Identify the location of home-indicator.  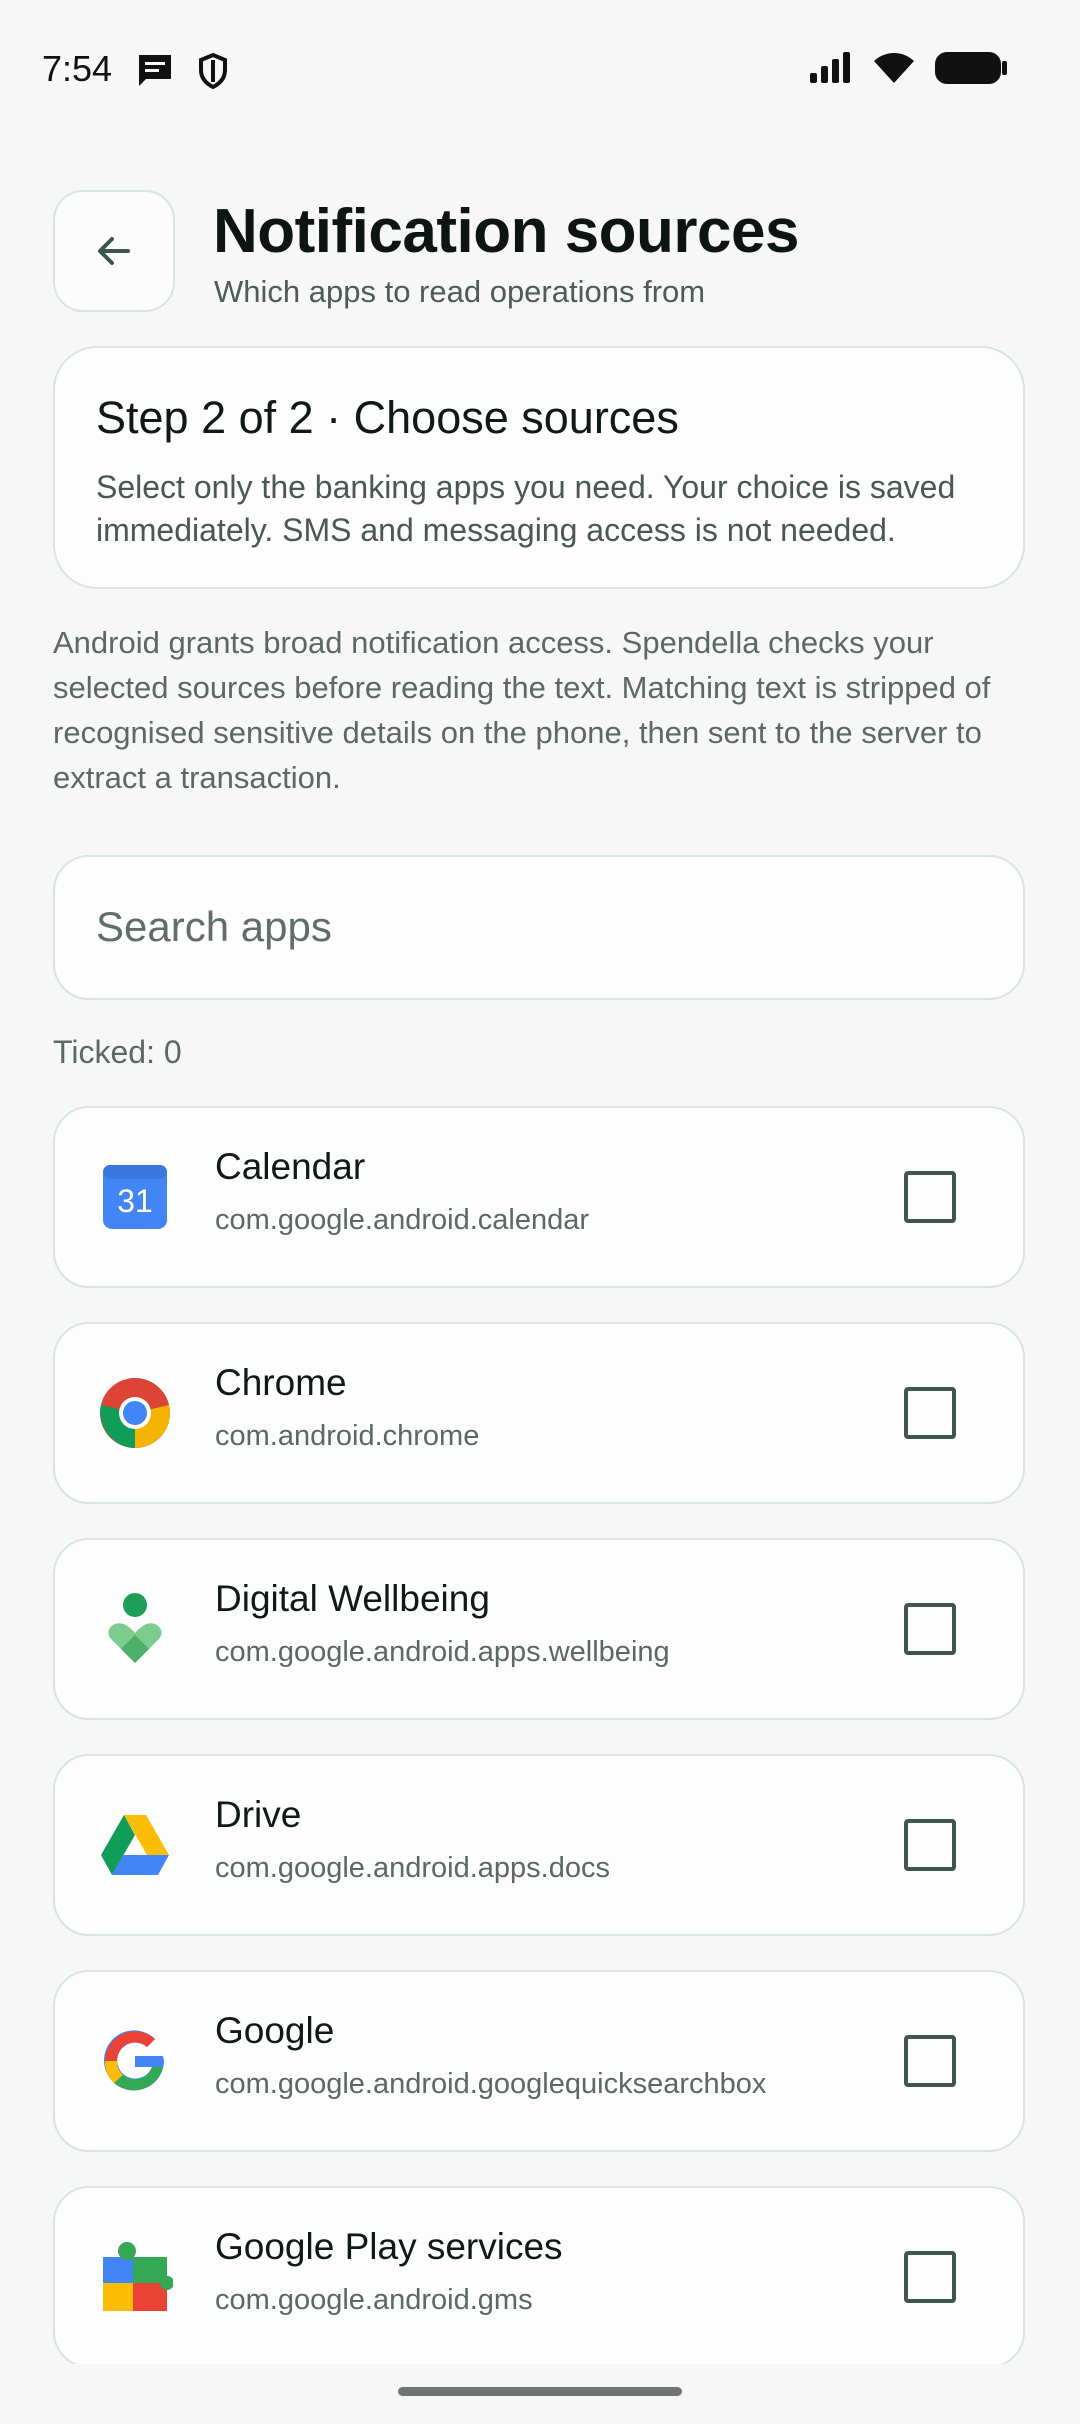
(540, 2391).